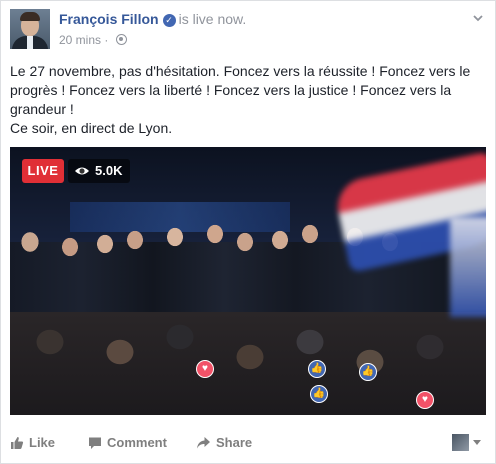 The height and width of the screenshot is (464, 496). I want to click on post-timestamp: 20 mins, so click(80, 40).